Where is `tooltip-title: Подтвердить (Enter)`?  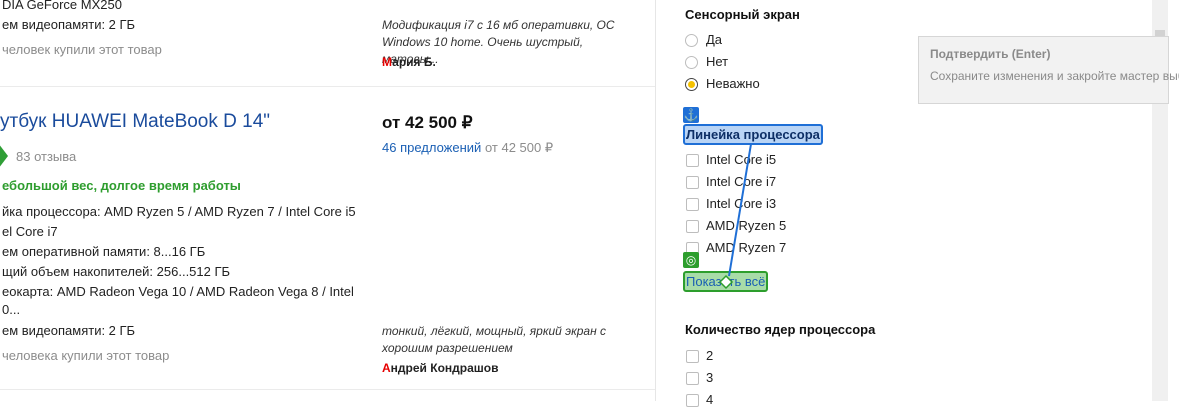
tooltip-title: Подтвердить (Enter) is located at coordinates (990, 54).